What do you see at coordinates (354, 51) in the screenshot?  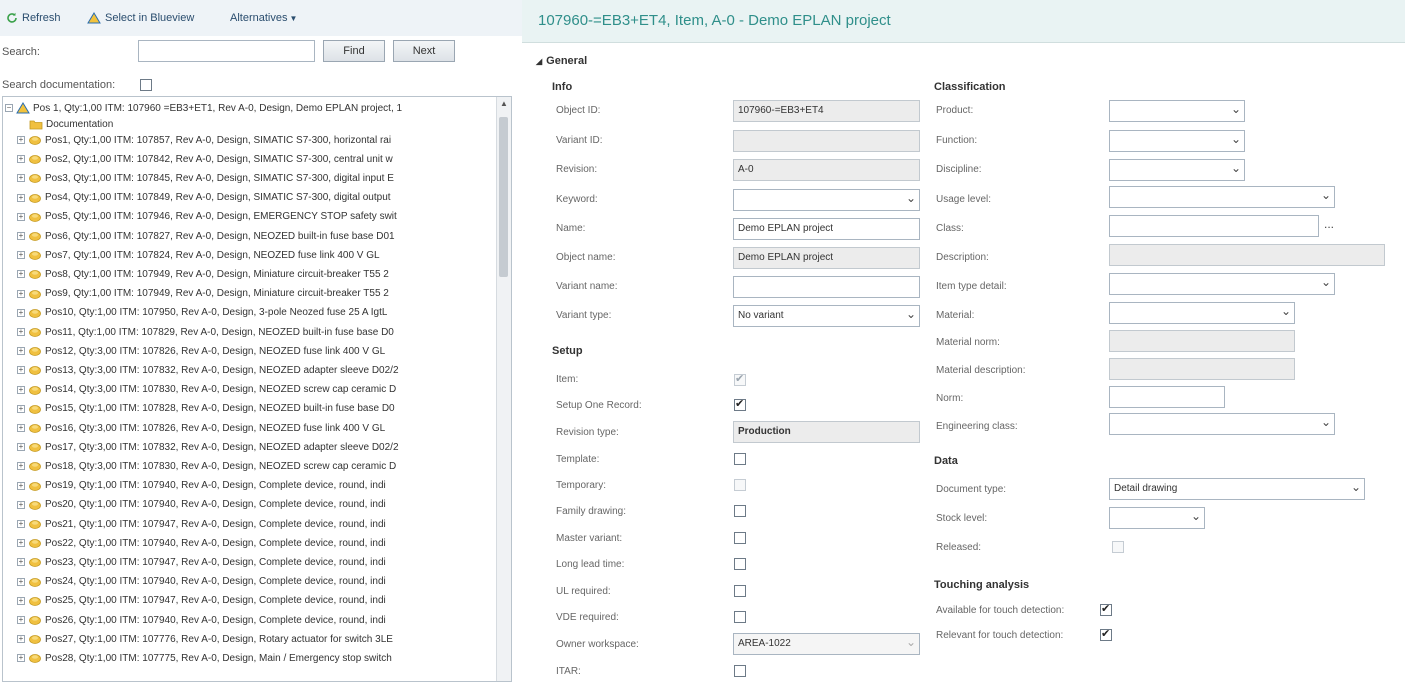 I see `find-button: Find` at bounding box center [354, 51].